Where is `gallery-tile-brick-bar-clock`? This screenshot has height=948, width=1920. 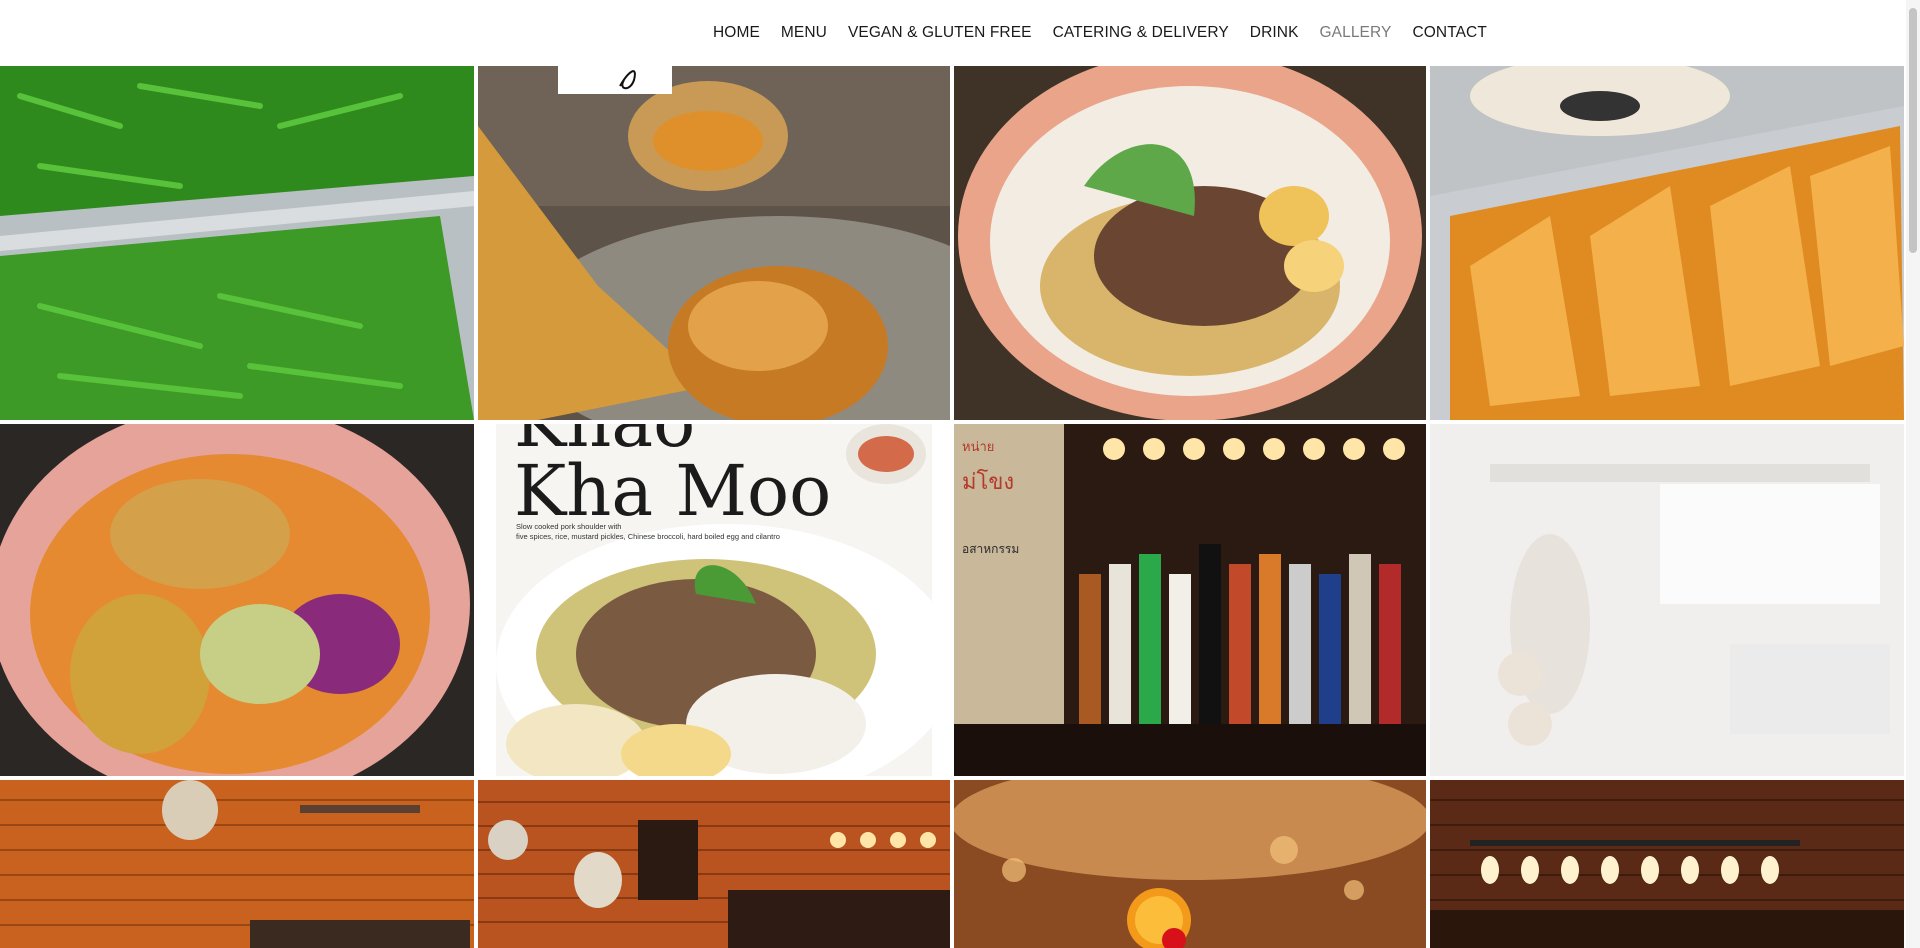 gallery-tile-brick-bar-clock is located at coordinates (714, 864).